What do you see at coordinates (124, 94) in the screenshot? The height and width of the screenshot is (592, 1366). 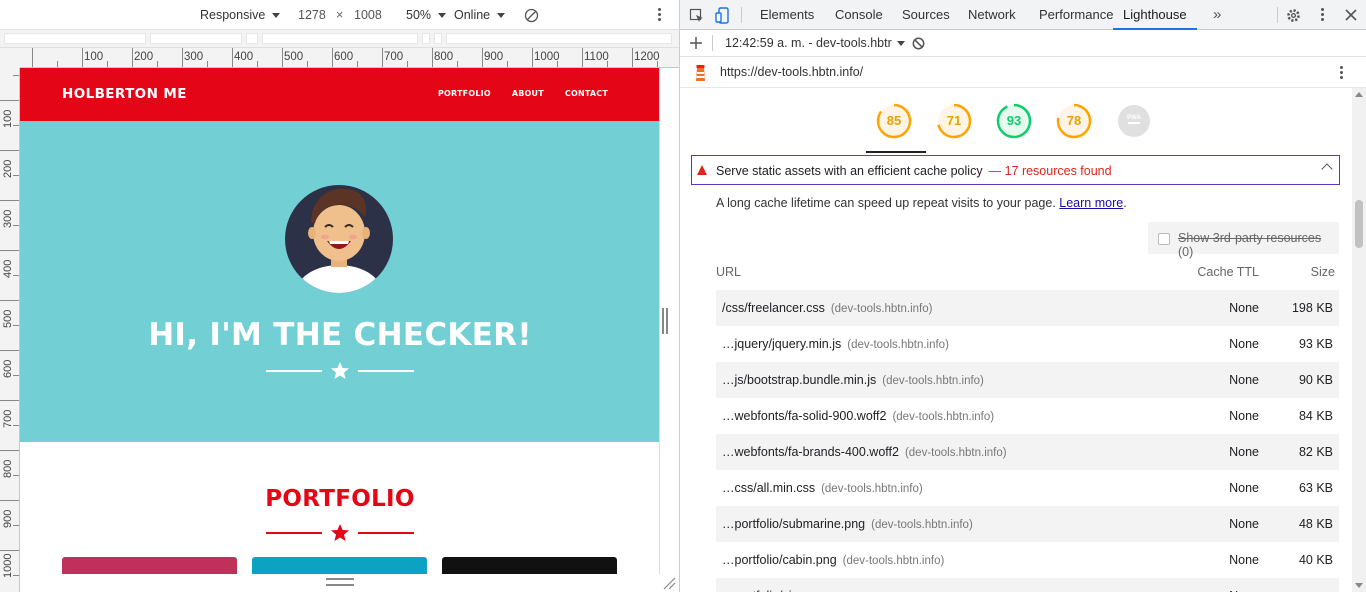 I see `site-brand: HOLBERTON ME` at bounding box center [124, 94].